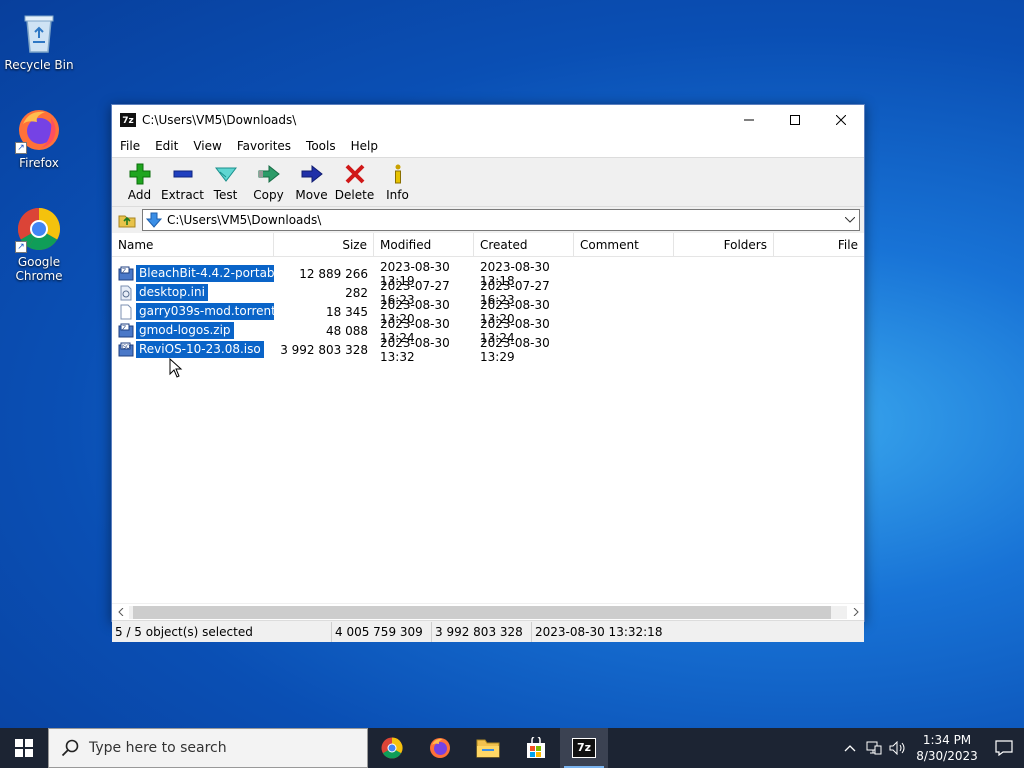 This screenshot has width=1024, height=768. What do you see at coordinates (39, 229) in the screenshot?
I see `chrome-icon: ↗` at bounding box center [39, 229].